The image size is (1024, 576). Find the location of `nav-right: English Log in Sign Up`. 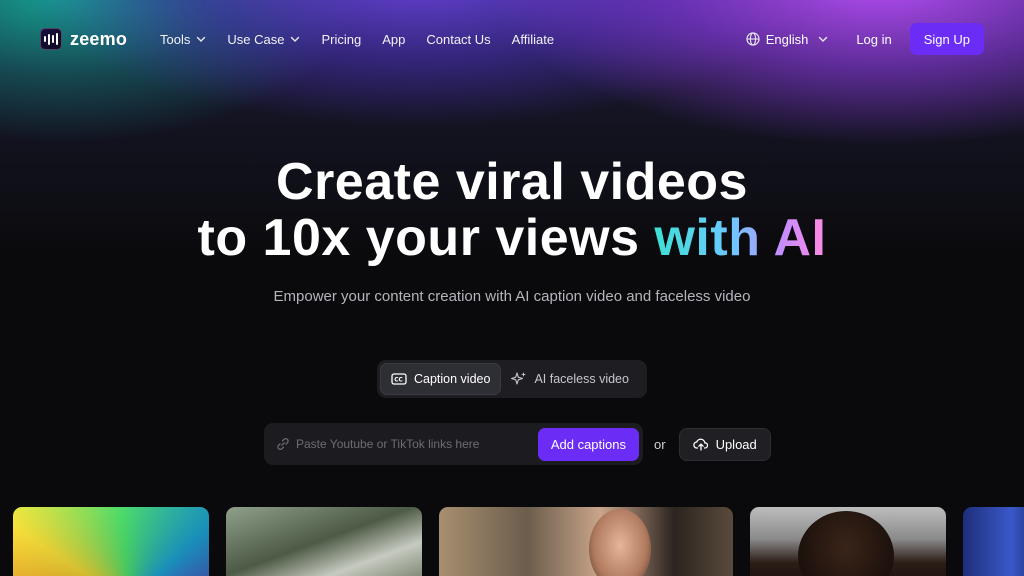

nav-right: English Log in Sign Up is located at coordinates (865, 39).